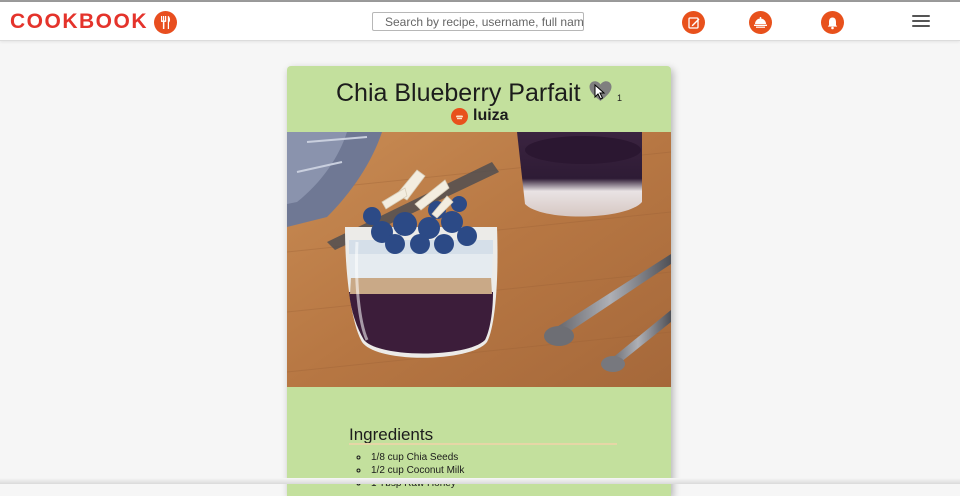 The height and width of the screenshot is (496, 960). What do you see at coordinates (458, 93) in the screenshot?
I see `recipe-title: Chia Blueberry Parfait` at bounding box center [458, 93].